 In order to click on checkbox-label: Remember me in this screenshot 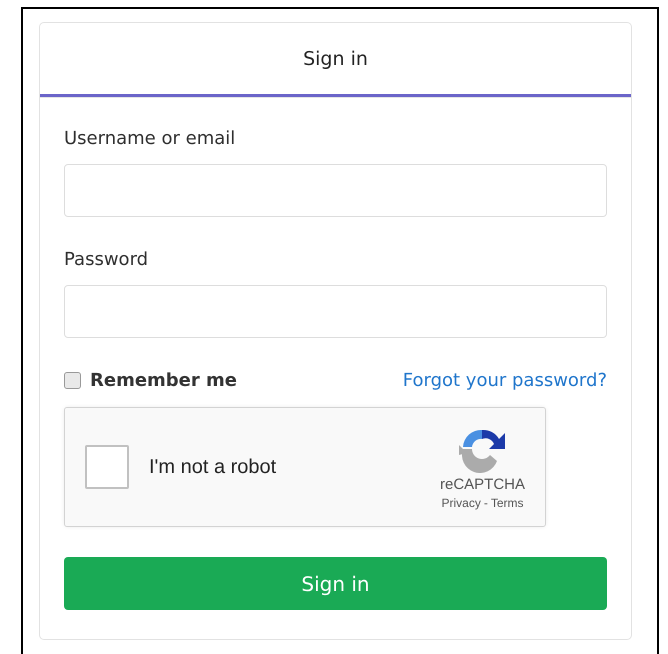, I will do `click(163, 380)`.